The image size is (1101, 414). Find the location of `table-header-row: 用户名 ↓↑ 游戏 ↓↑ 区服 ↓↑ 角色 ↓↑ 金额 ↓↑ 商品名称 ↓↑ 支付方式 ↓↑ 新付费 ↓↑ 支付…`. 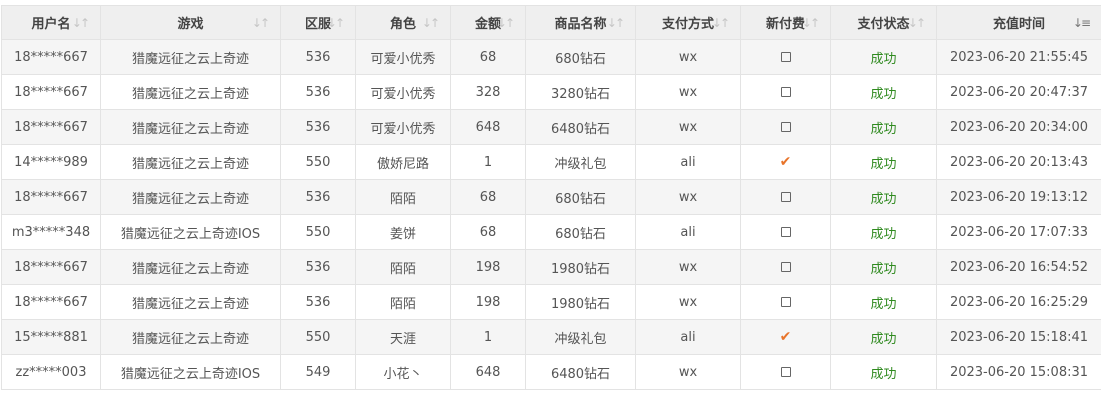

table-header-row: 用户名 ↓↑ 游戏 ↓↑ 区服 ↓↑ 角色 ↓↑ 金额 ↓↑ 商品名称 ↓↑ 支付方式 ↓↑ 新付费 ↓↑ 支付… is located at coordinates (551, 22).